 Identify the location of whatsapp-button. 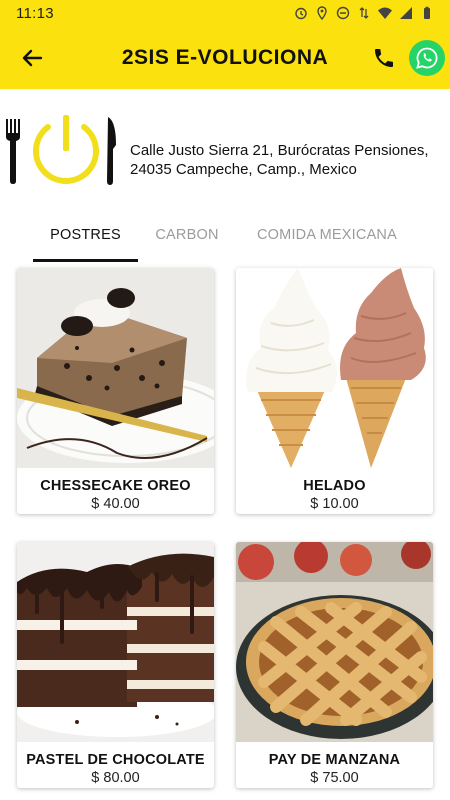
(427, 58).